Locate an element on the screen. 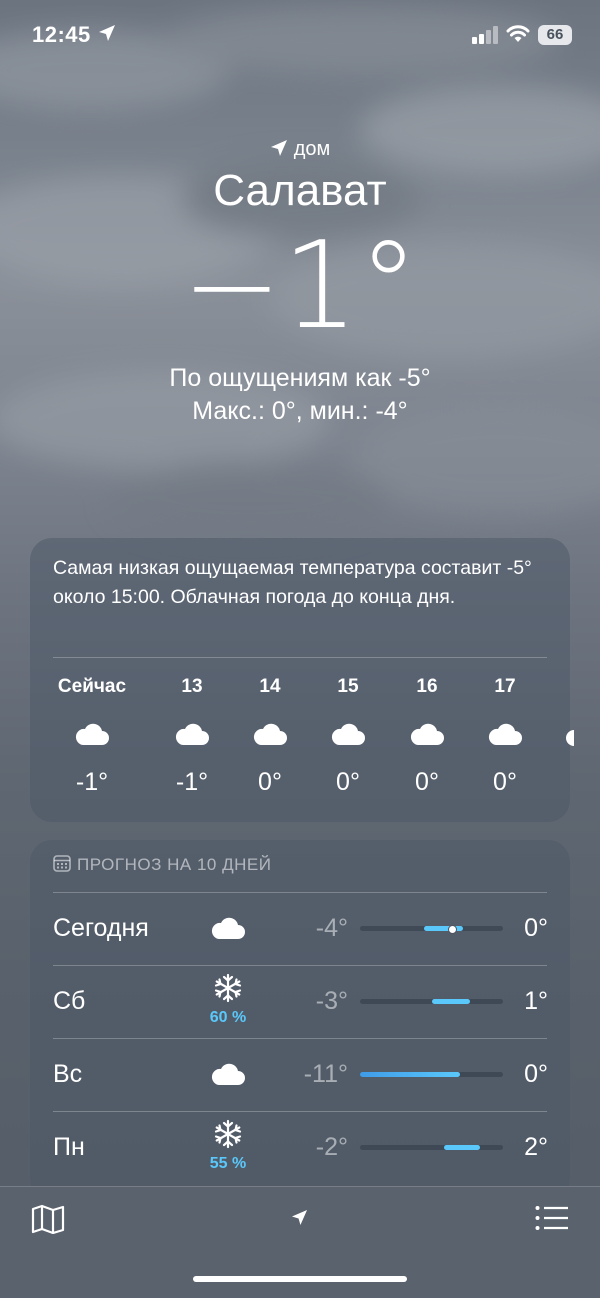  low-temperature: -3° is located at coordinates (331, 1001).